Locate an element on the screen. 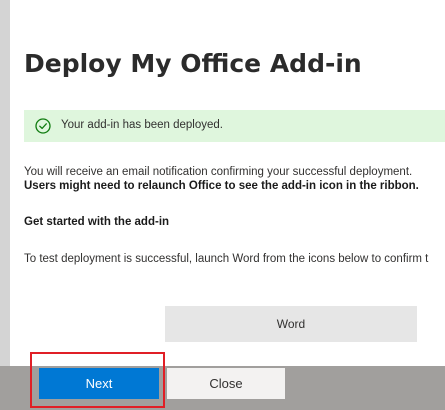 The width and height of the screenshot is (445, 410). next-button: Next is located at coordinates (99, 383).